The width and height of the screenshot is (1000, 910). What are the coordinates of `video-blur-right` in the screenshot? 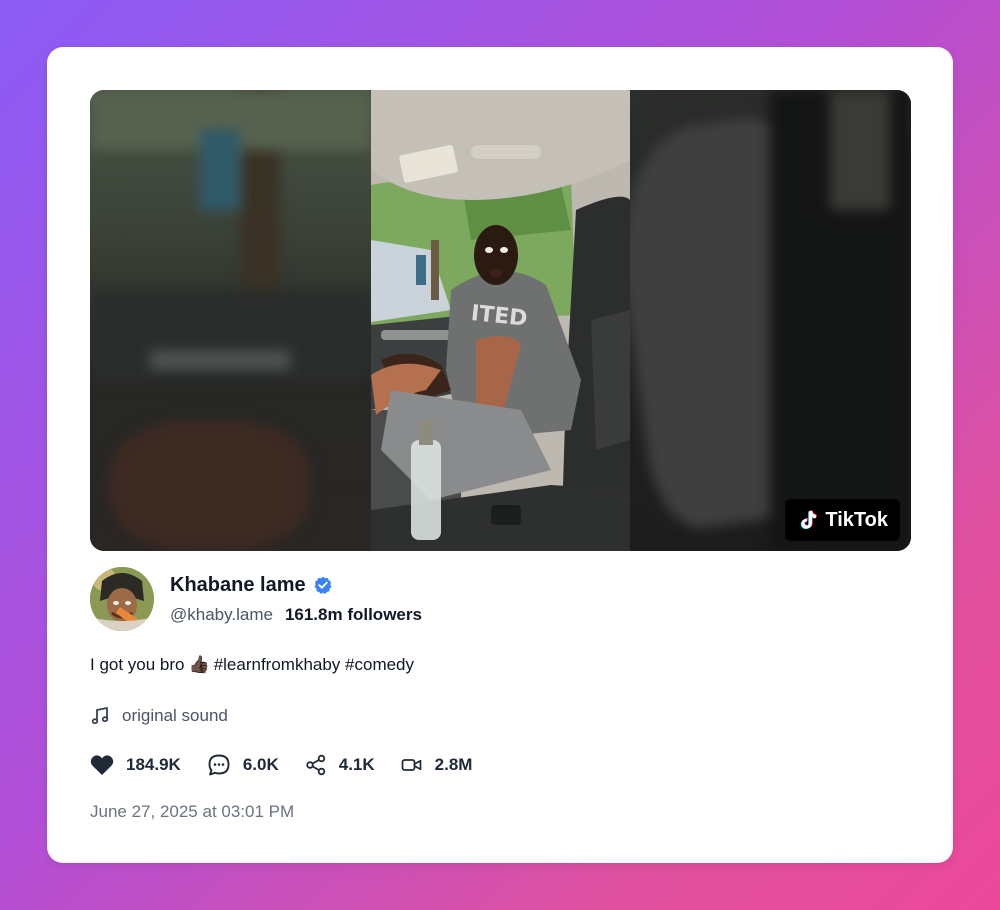 It's located at (770, 320).